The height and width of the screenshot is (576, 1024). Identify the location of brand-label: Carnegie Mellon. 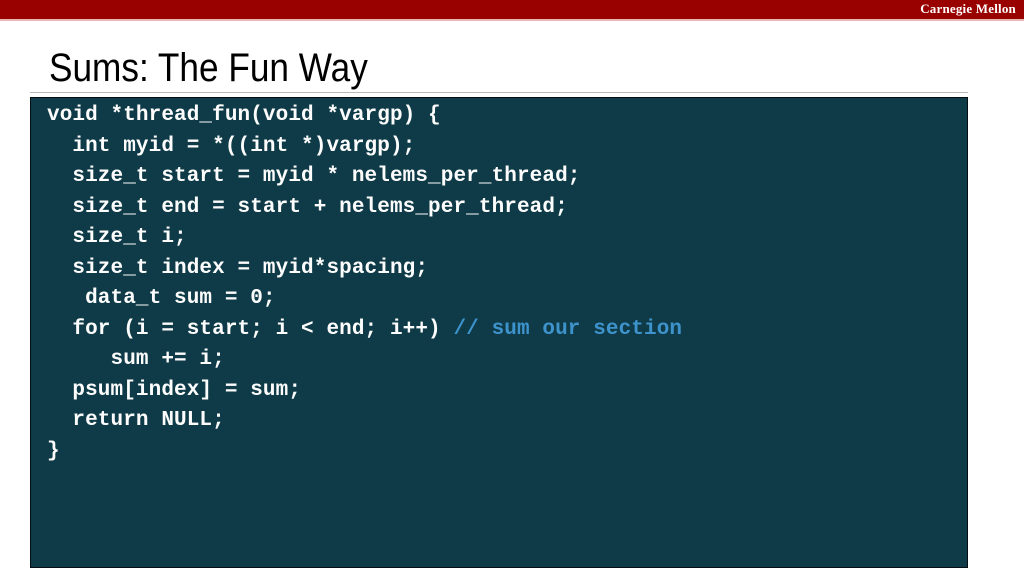
(968, 8).